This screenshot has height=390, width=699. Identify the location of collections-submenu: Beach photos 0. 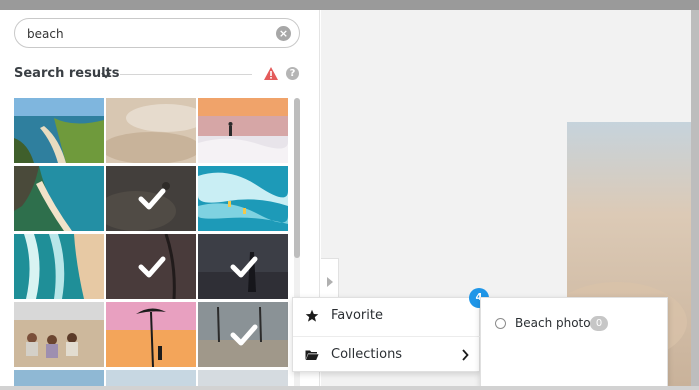
(574, 342).